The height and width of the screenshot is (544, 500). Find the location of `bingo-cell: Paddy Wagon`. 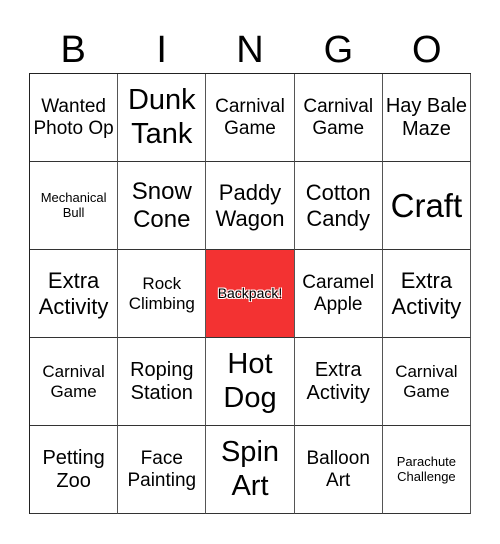

bingo-cell: Paddy Wagon is located at coordinates (250, 206).